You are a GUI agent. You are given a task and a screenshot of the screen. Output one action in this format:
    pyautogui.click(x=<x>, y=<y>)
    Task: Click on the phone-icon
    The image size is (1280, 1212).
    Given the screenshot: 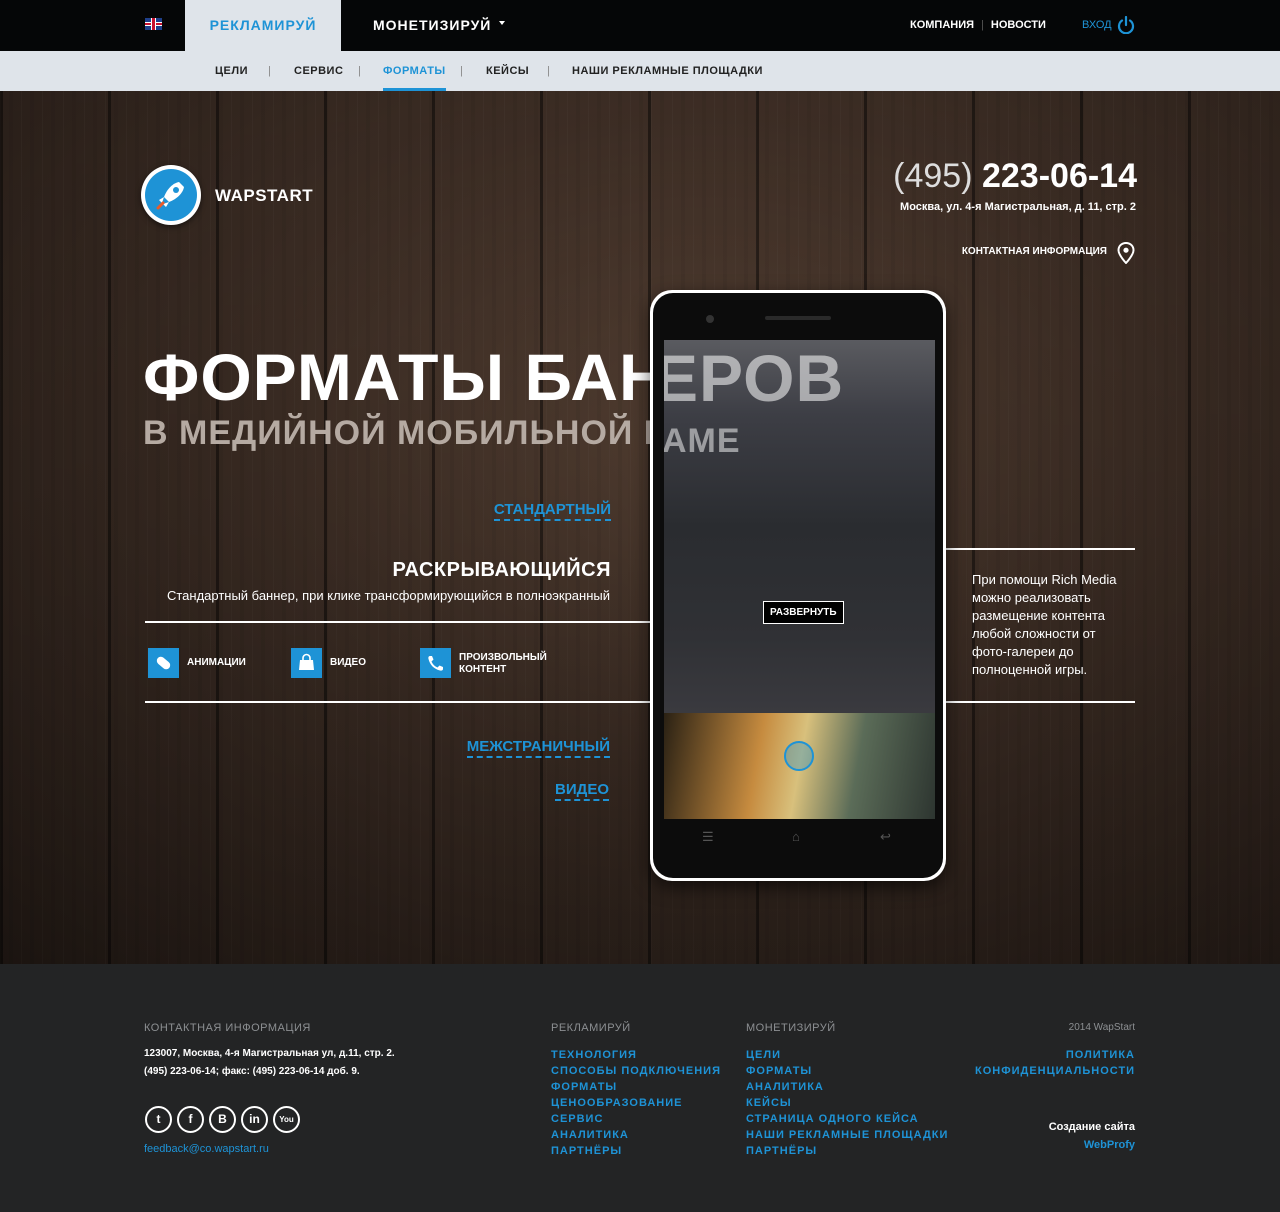 What is the action you would take?
    pyautogui.click(x=435, y=663)
    